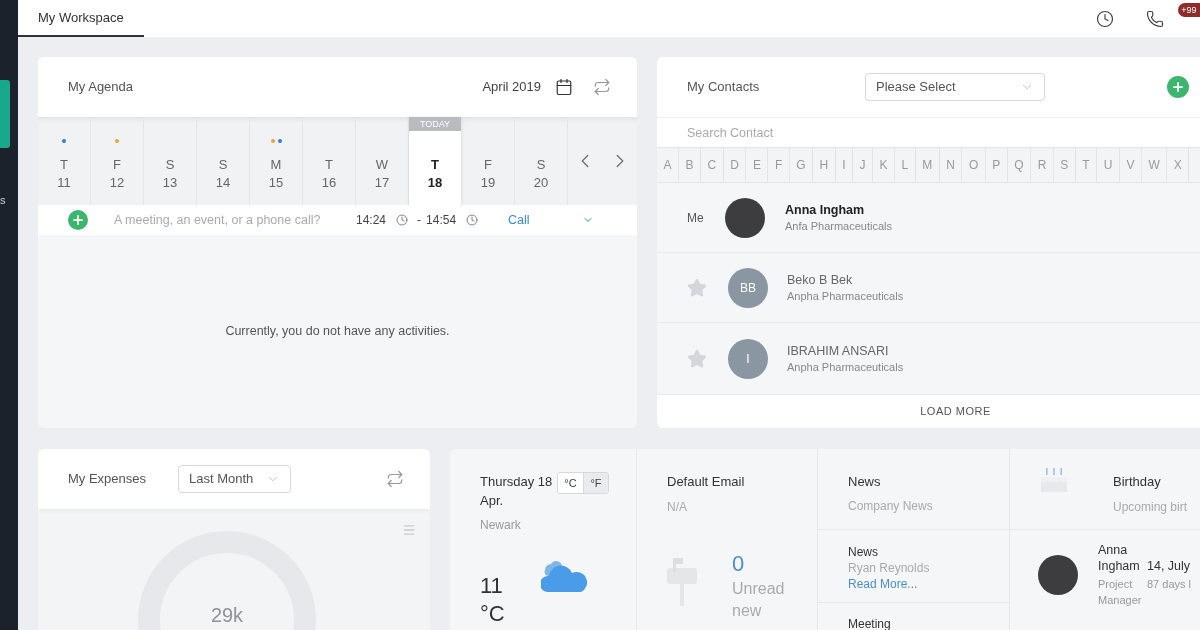 This screenshot has width=1200, height=630. What do you see at coordinates (227, 615) in the screenshot?
I see `expenses-total: 29k` at bounding box center [227, 615].